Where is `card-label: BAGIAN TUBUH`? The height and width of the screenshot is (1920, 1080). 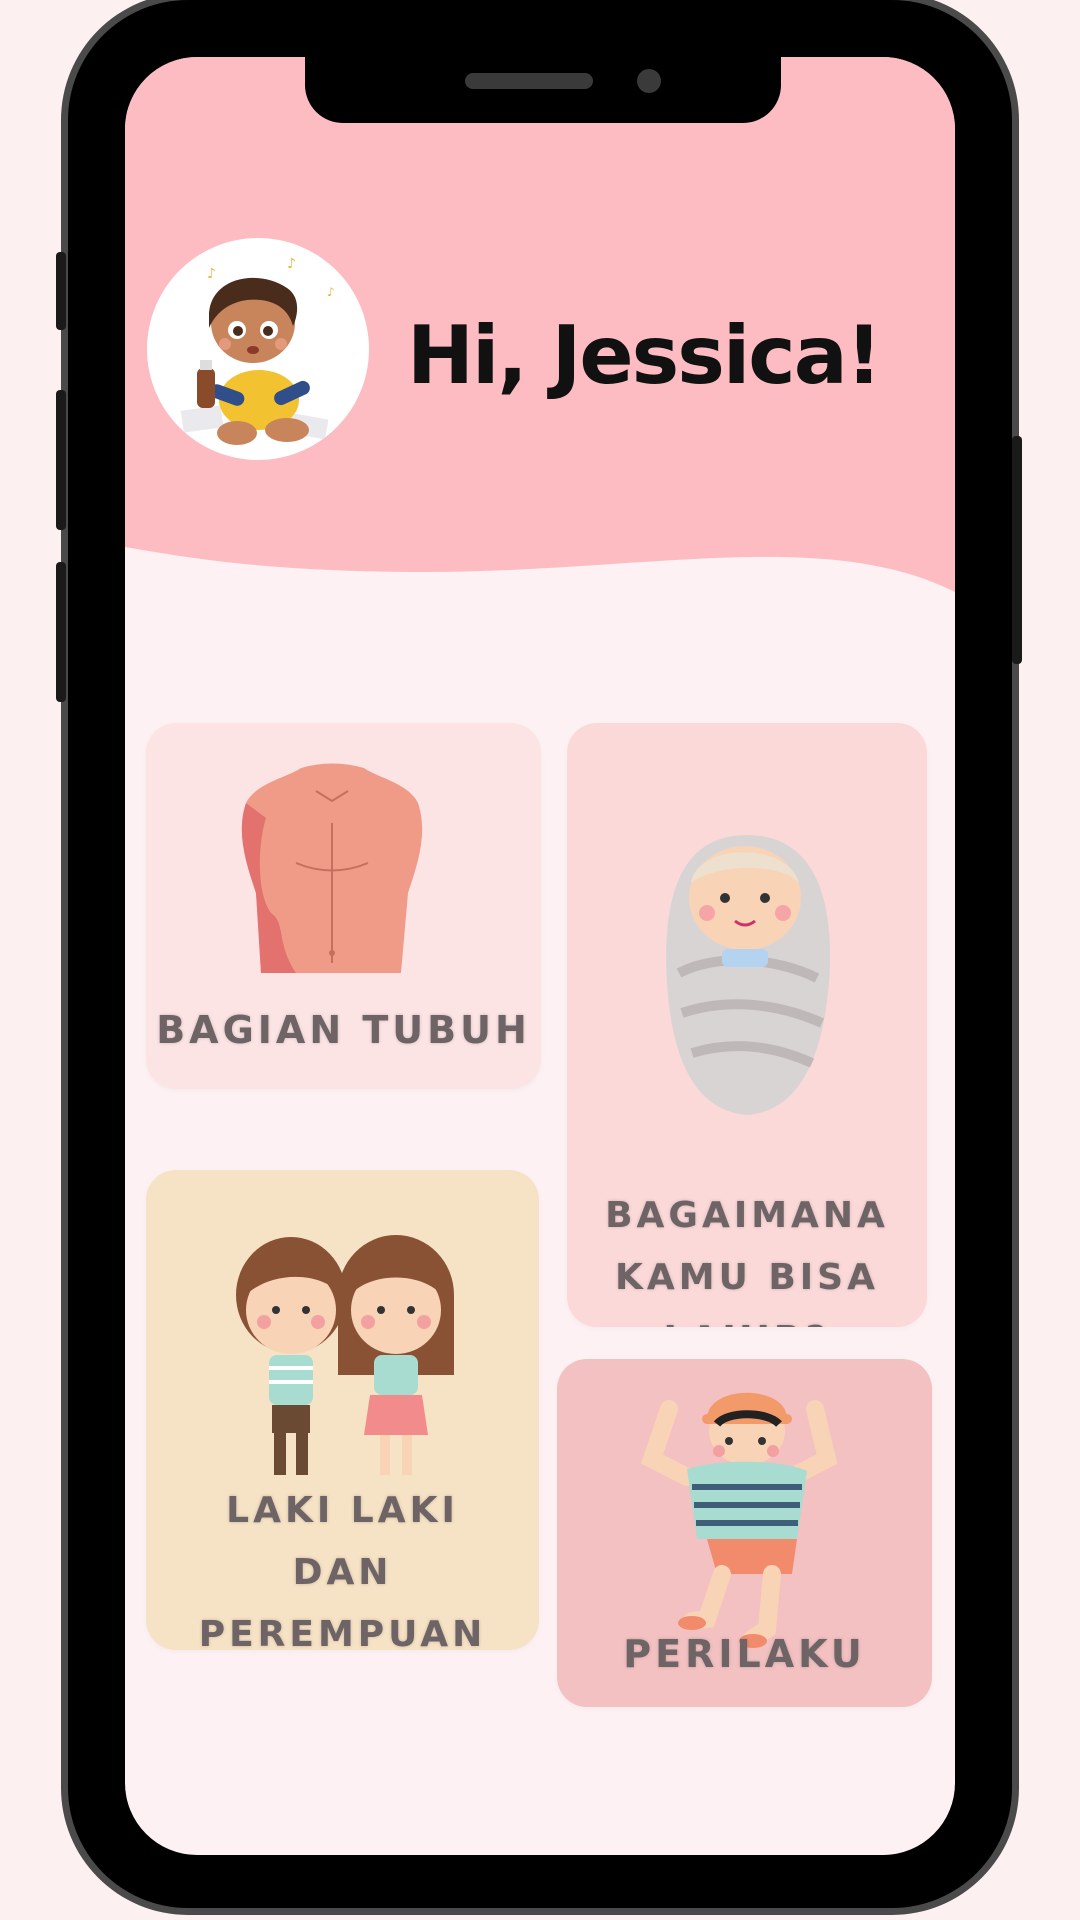
card-label: BAGIAN TUBUH is located at coordinates (343, 1030).